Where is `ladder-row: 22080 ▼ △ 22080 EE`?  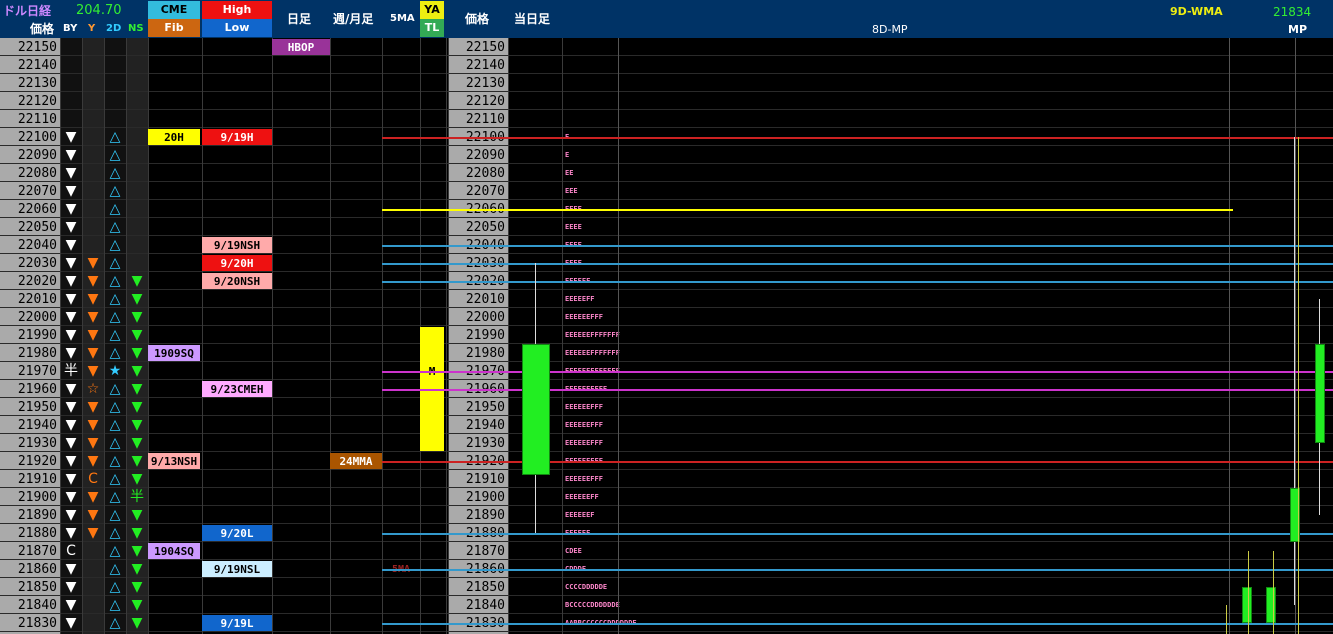
ladder-row: 22080 ▼ △ 22080 EE is located at coordinates (666, 173).